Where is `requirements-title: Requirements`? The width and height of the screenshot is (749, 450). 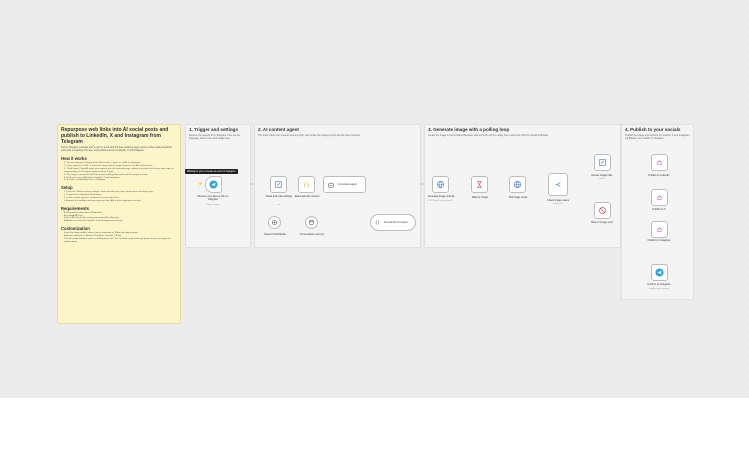
requirements-title: Requirements is located at coordinates (75, 208).